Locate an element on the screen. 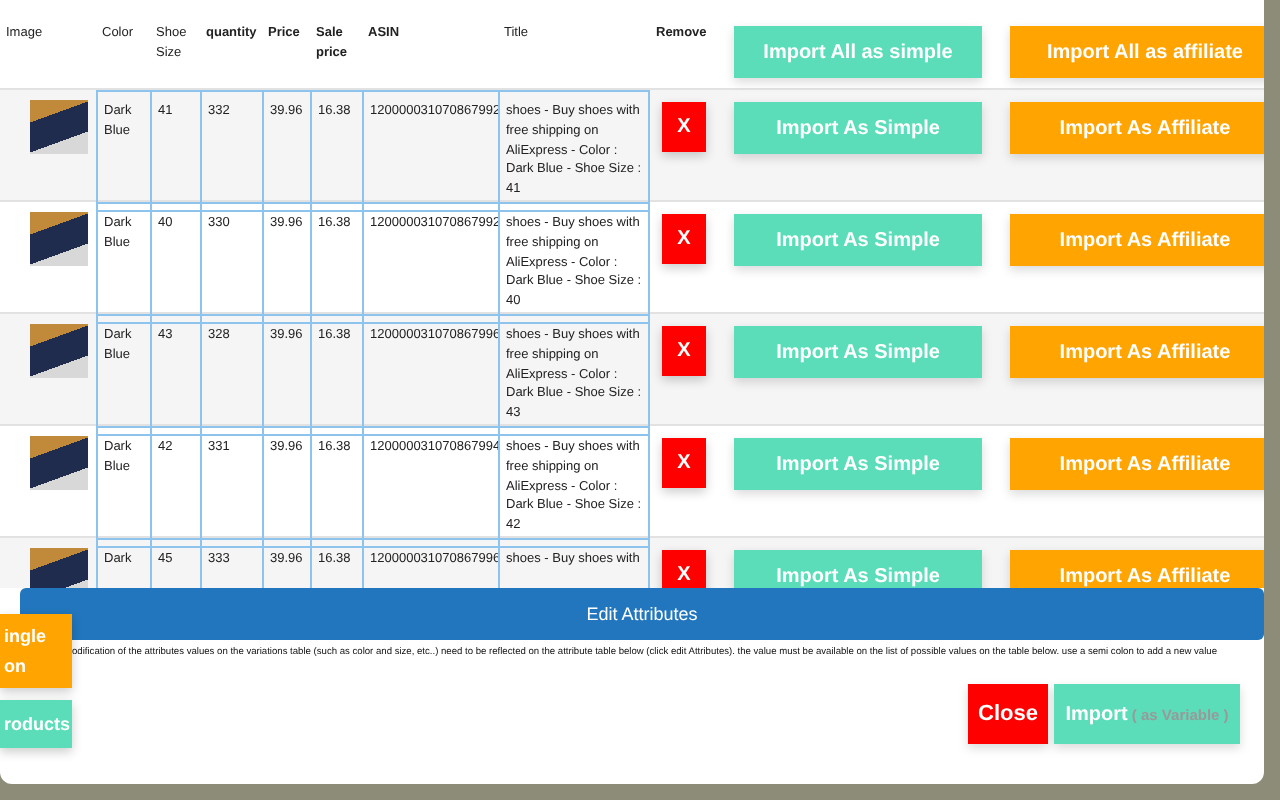  page-button: ingle on is located at coordinates (36, 651).